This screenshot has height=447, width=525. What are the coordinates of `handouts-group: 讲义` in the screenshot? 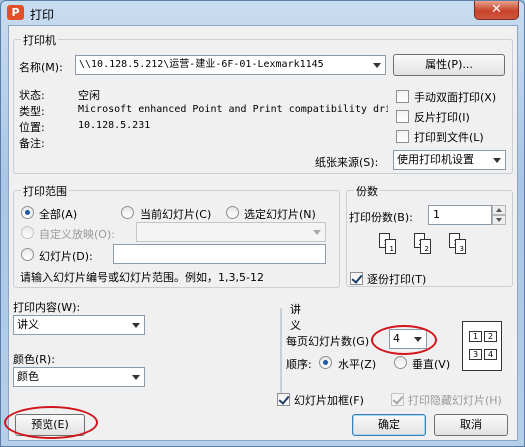 It's located at (291, 349).